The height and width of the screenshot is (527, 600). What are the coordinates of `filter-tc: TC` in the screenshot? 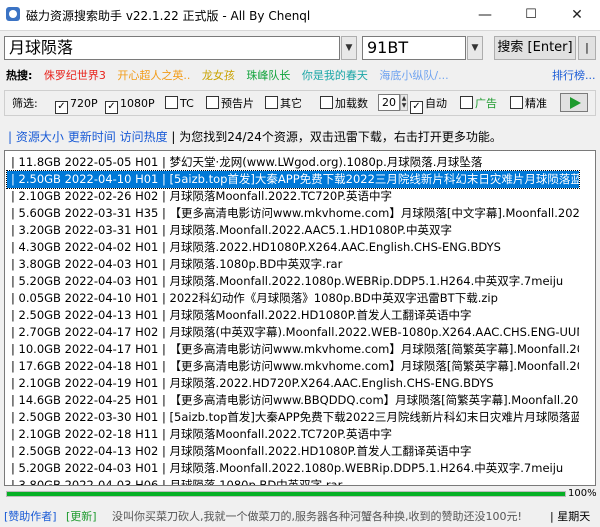 It's located at (179, 104).